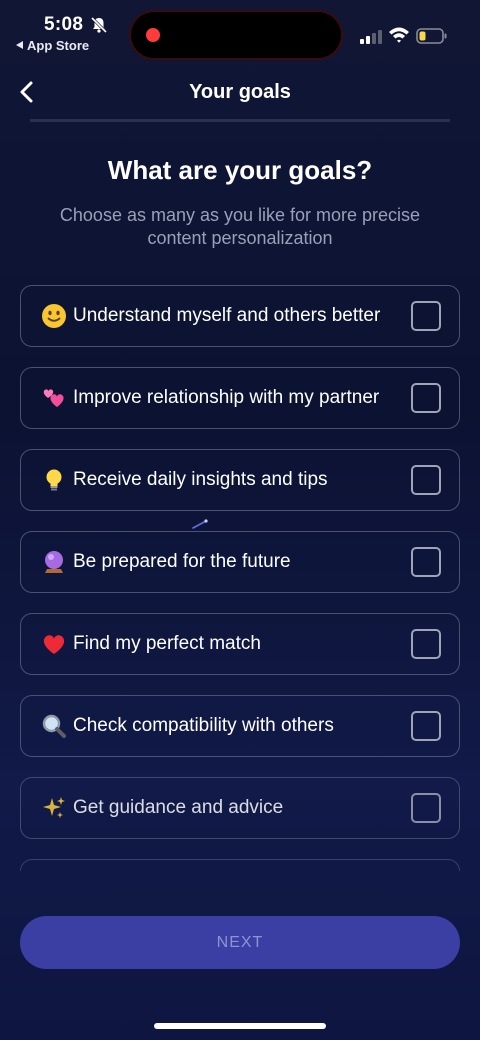 This screenshot has height=1040, width=480. I want to click on dynamic-island, so click(236, 35).